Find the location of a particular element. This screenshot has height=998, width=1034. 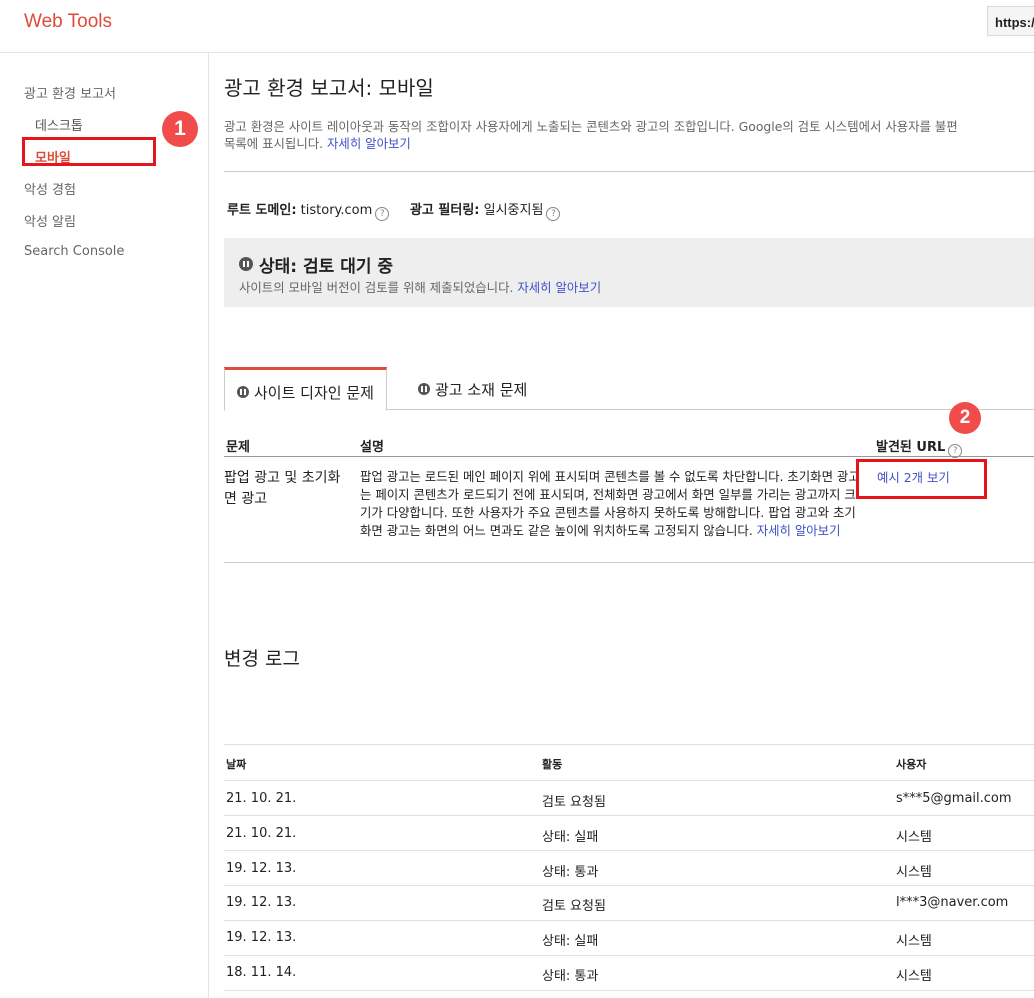

found-urls-label: 발견된 URL is located at coordinates (911, 447).